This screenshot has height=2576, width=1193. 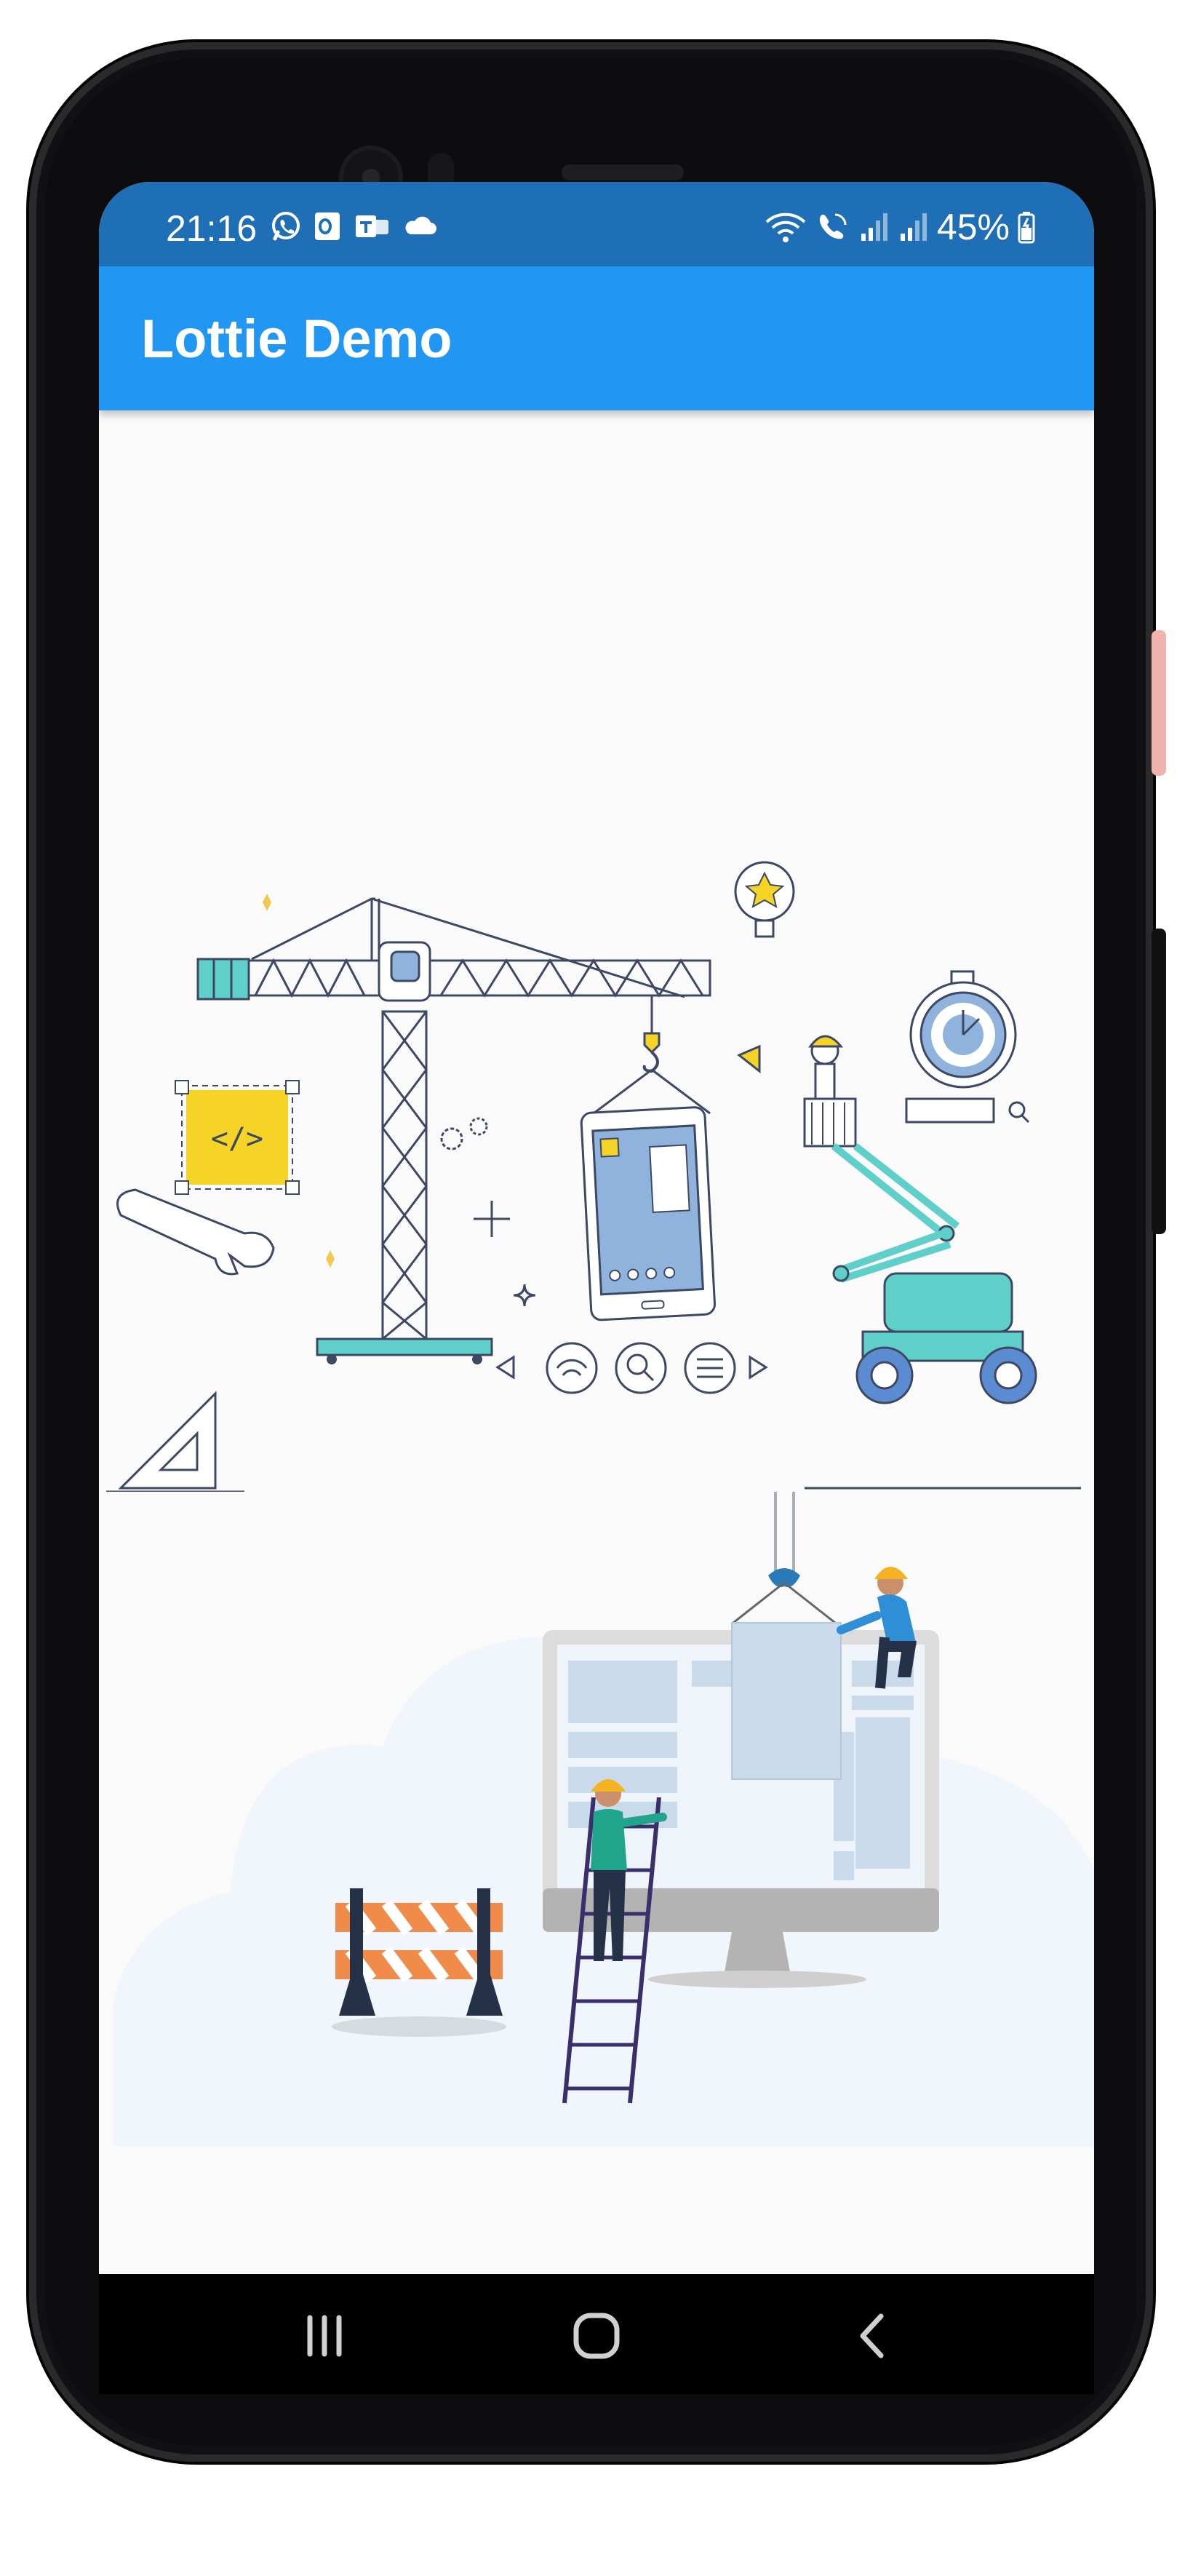 I want to click on cloud-icon, so click(x=420, y=225).